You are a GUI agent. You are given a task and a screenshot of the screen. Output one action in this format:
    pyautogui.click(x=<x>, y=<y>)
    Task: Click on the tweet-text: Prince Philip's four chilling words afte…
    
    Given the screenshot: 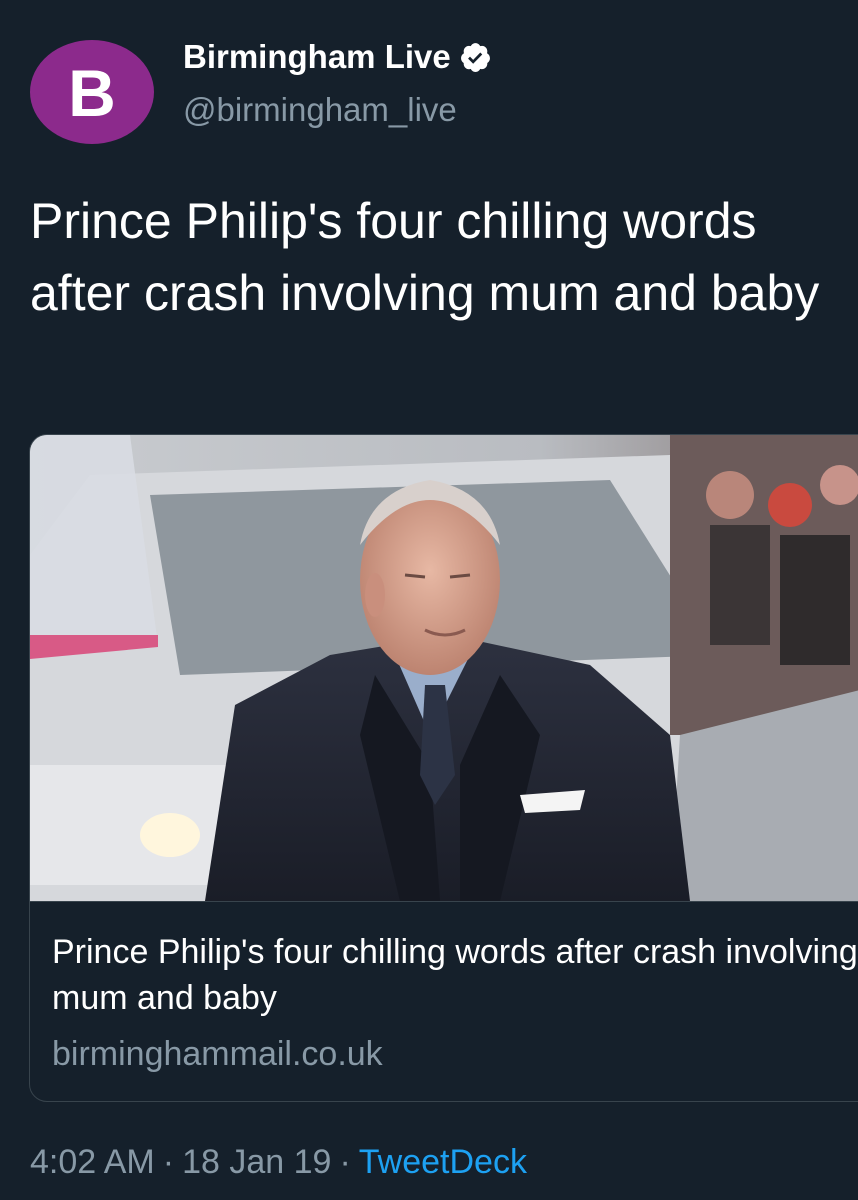 What is the action you would take?
    pyautogui.click(x=425, y=257)
    